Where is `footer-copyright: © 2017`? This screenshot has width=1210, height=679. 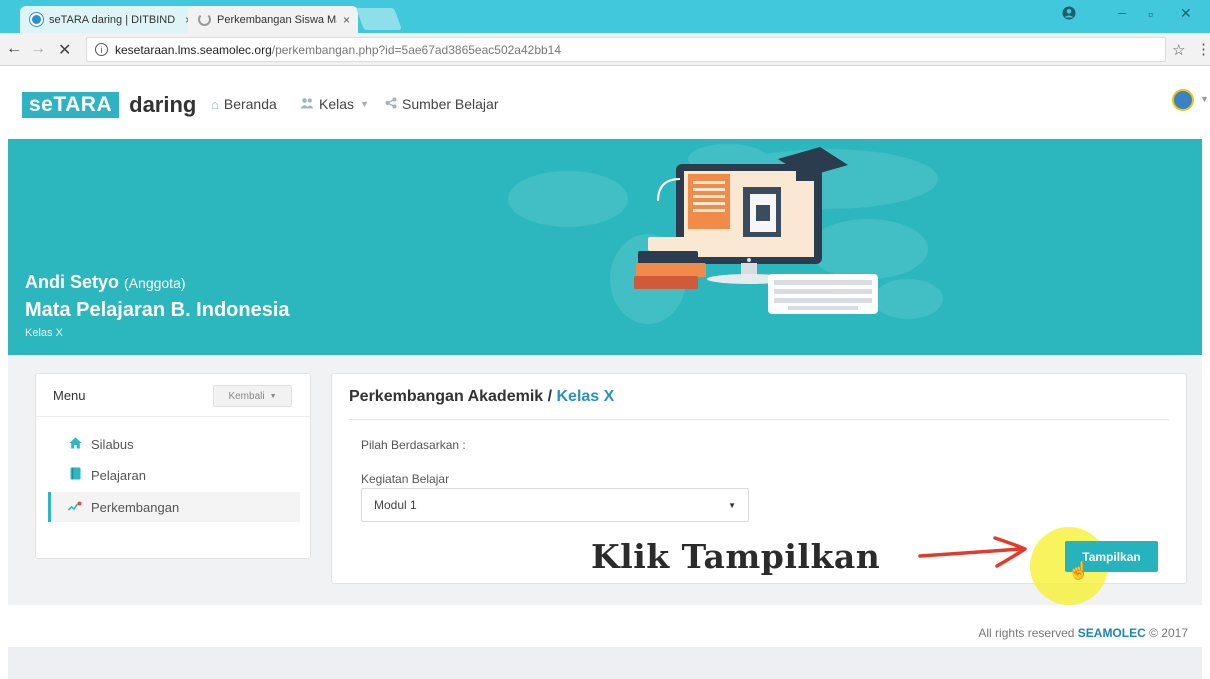
footer-copyright: © 2017 is located at coordinates (1166, 633).